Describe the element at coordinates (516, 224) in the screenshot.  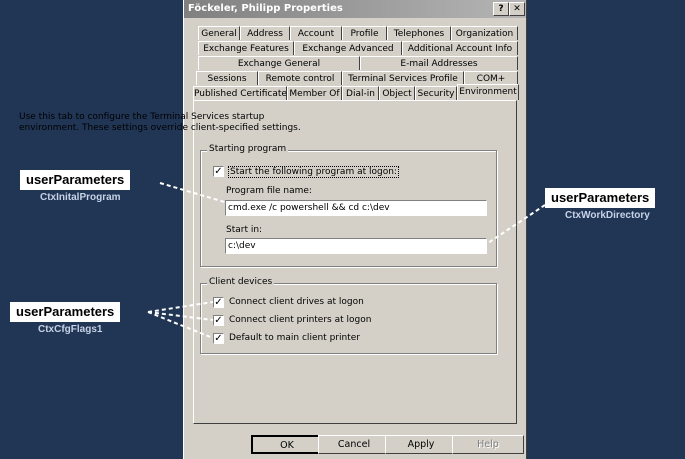
I see `annotation-line-work-directory` at that location.